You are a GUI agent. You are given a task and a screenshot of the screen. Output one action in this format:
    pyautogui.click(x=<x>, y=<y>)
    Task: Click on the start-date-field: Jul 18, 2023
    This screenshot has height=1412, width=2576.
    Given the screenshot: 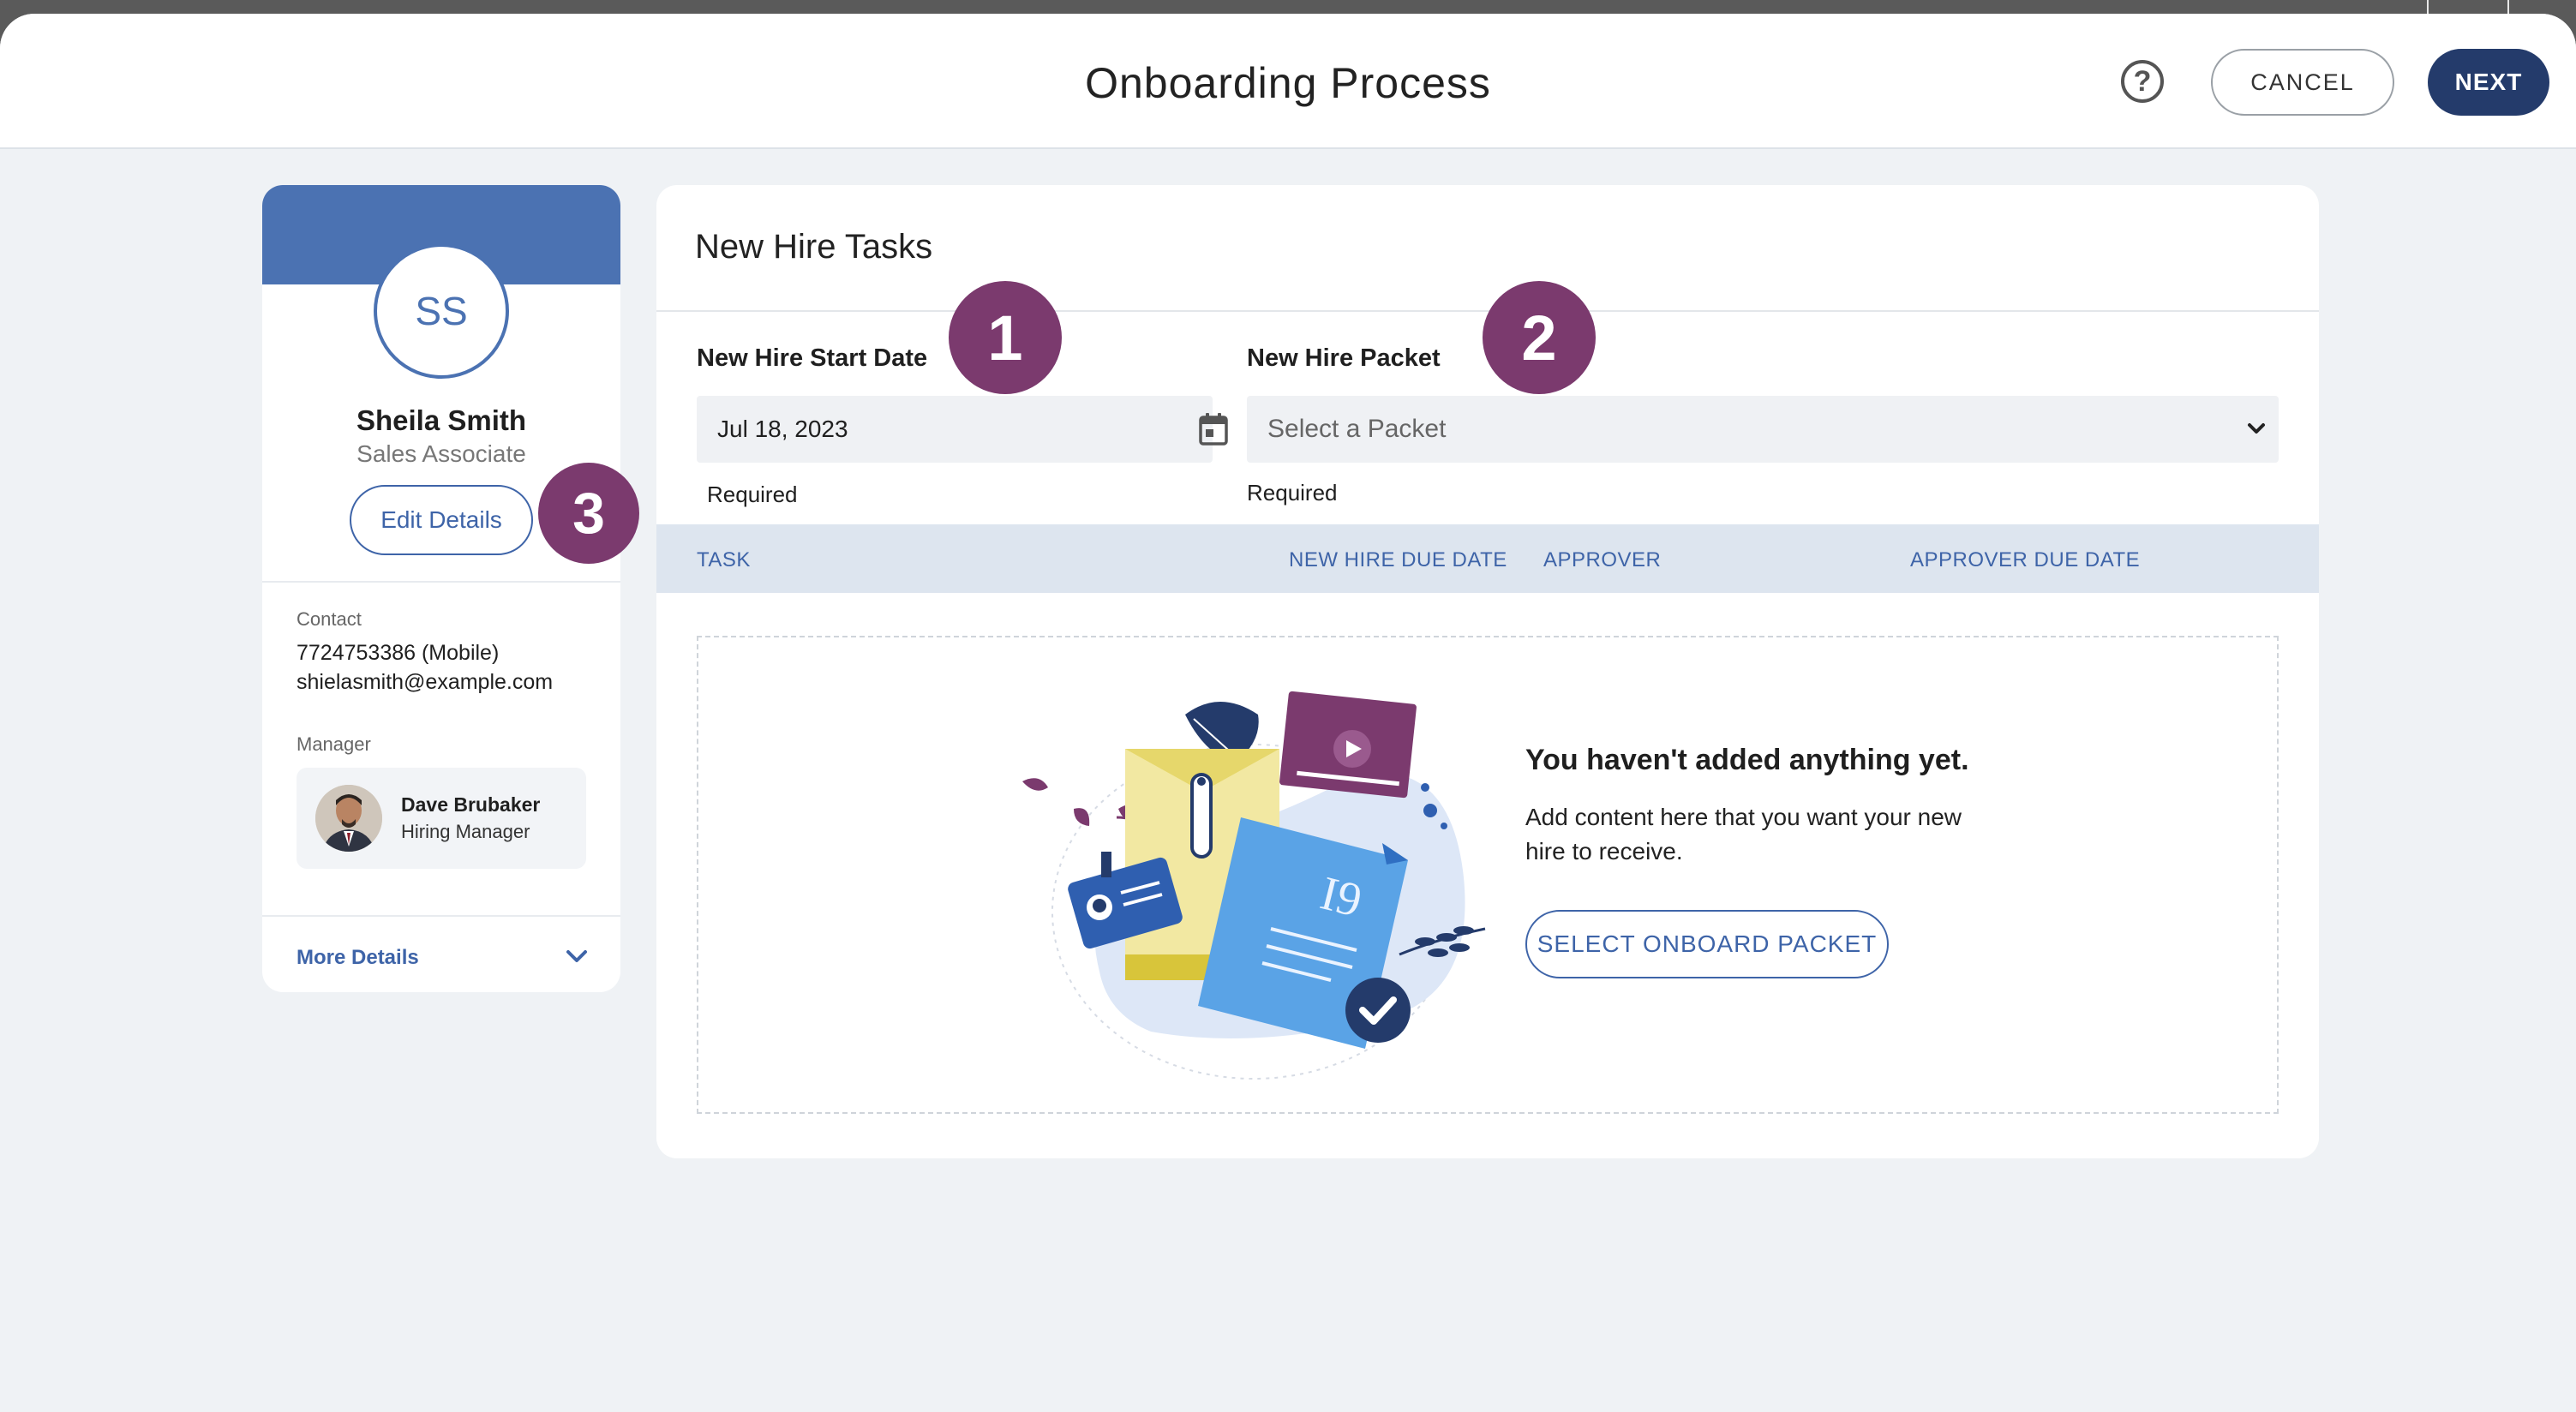 What is the action you would take?
    pyautogui.click(x=962, y=429)
    